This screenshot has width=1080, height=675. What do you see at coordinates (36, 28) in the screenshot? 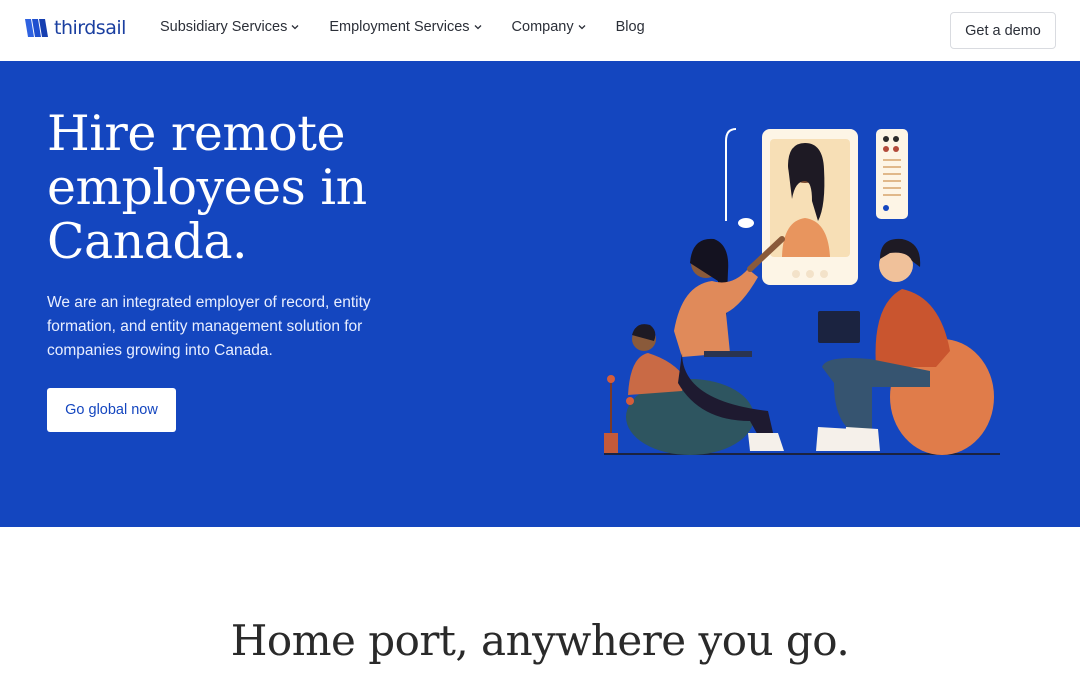
I see `thirdsail-logo-icon` at bounding box center [36, 28].